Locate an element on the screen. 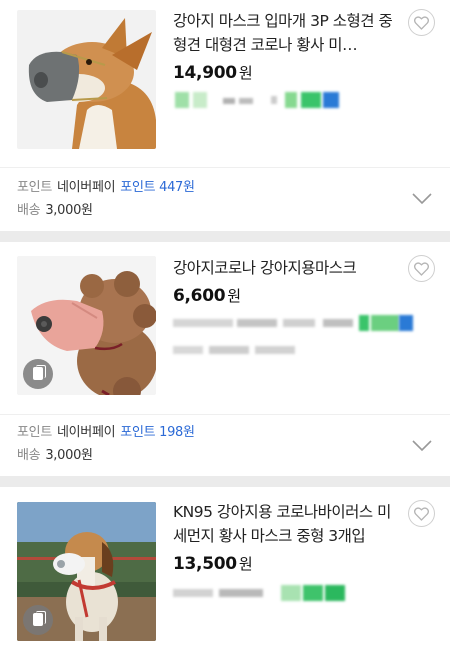 The height and width of the screenshot is (655, 450). product-title: 강아지코로나 강아지용마스크 is located at coordinates (288, 269).